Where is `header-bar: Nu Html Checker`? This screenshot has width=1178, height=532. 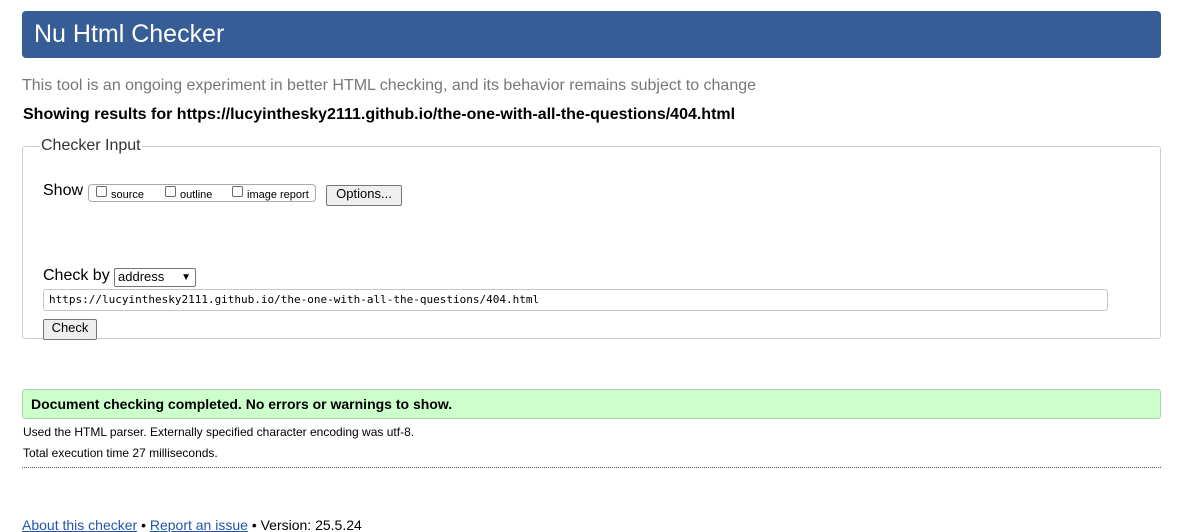
header-bar: Nu Html Checker is located at coordinates (591, 34).